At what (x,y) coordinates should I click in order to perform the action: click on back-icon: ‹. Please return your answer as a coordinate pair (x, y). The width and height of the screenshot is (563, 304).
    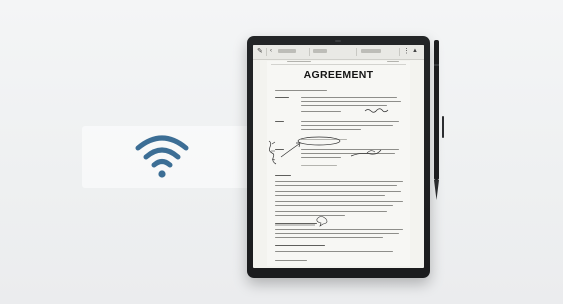
    Looking at the image, I should click on (271, 51).